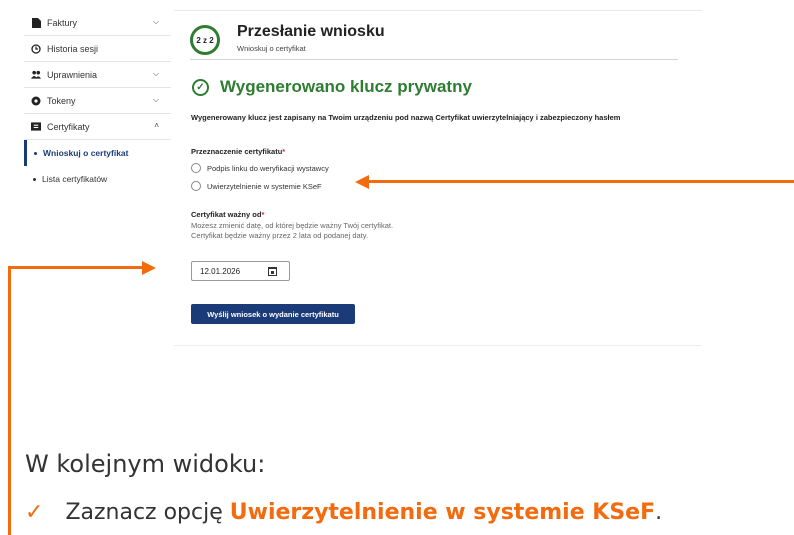 Image resolution: width=794 pixels, height=535 pixels. Describe the element at coordinates (581, 181) in the screenshot. I see `annotation-arrow-line` at that location.